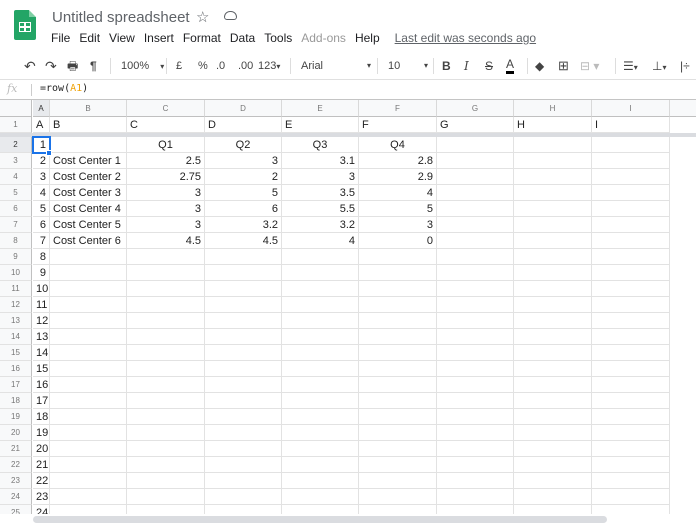 Image resolution: width=696 pixels, height=526 pixels. I want to click on cell-f10, so click(398, 273).